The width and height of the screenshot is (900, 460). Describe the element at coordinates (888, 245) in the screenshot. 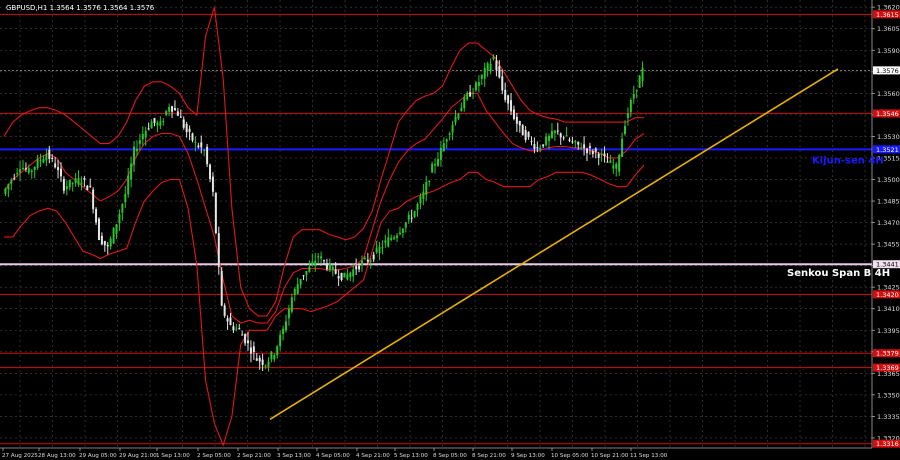

I see `price-tick-label: 1.3455` at that location.